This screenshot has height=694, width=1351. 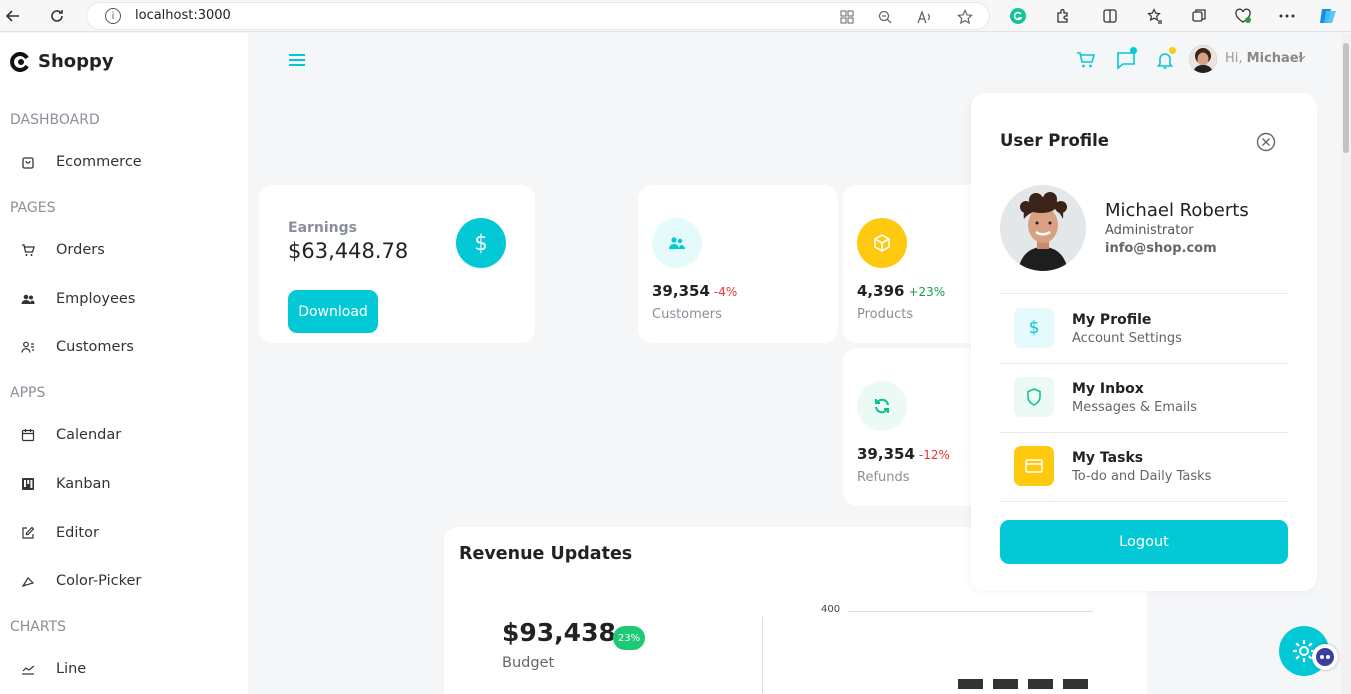 What do you see at coordinates (71, 669) in the screenshot?
I see `sidebar-item-label: Line` at bounding box center [71, 669].